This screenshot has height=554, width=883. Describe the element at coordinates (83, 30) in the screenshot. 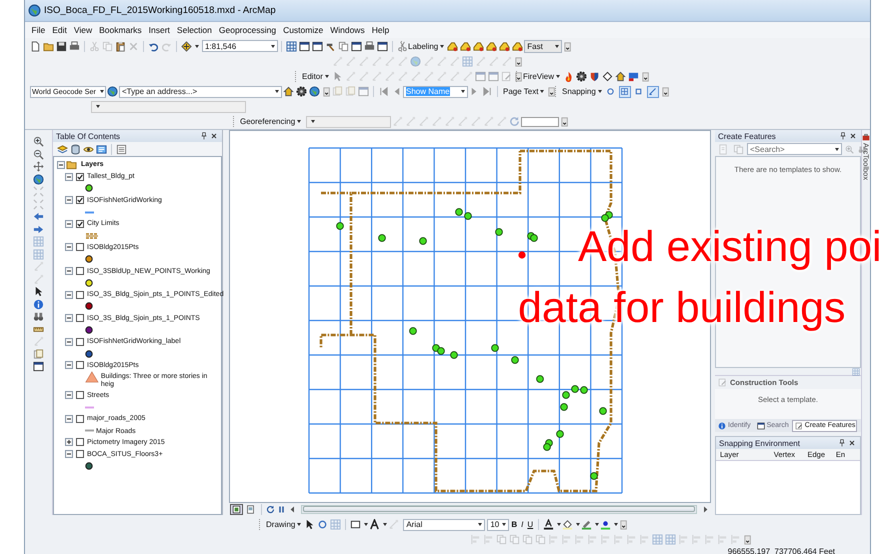

I see `menu-item: View` at that location.